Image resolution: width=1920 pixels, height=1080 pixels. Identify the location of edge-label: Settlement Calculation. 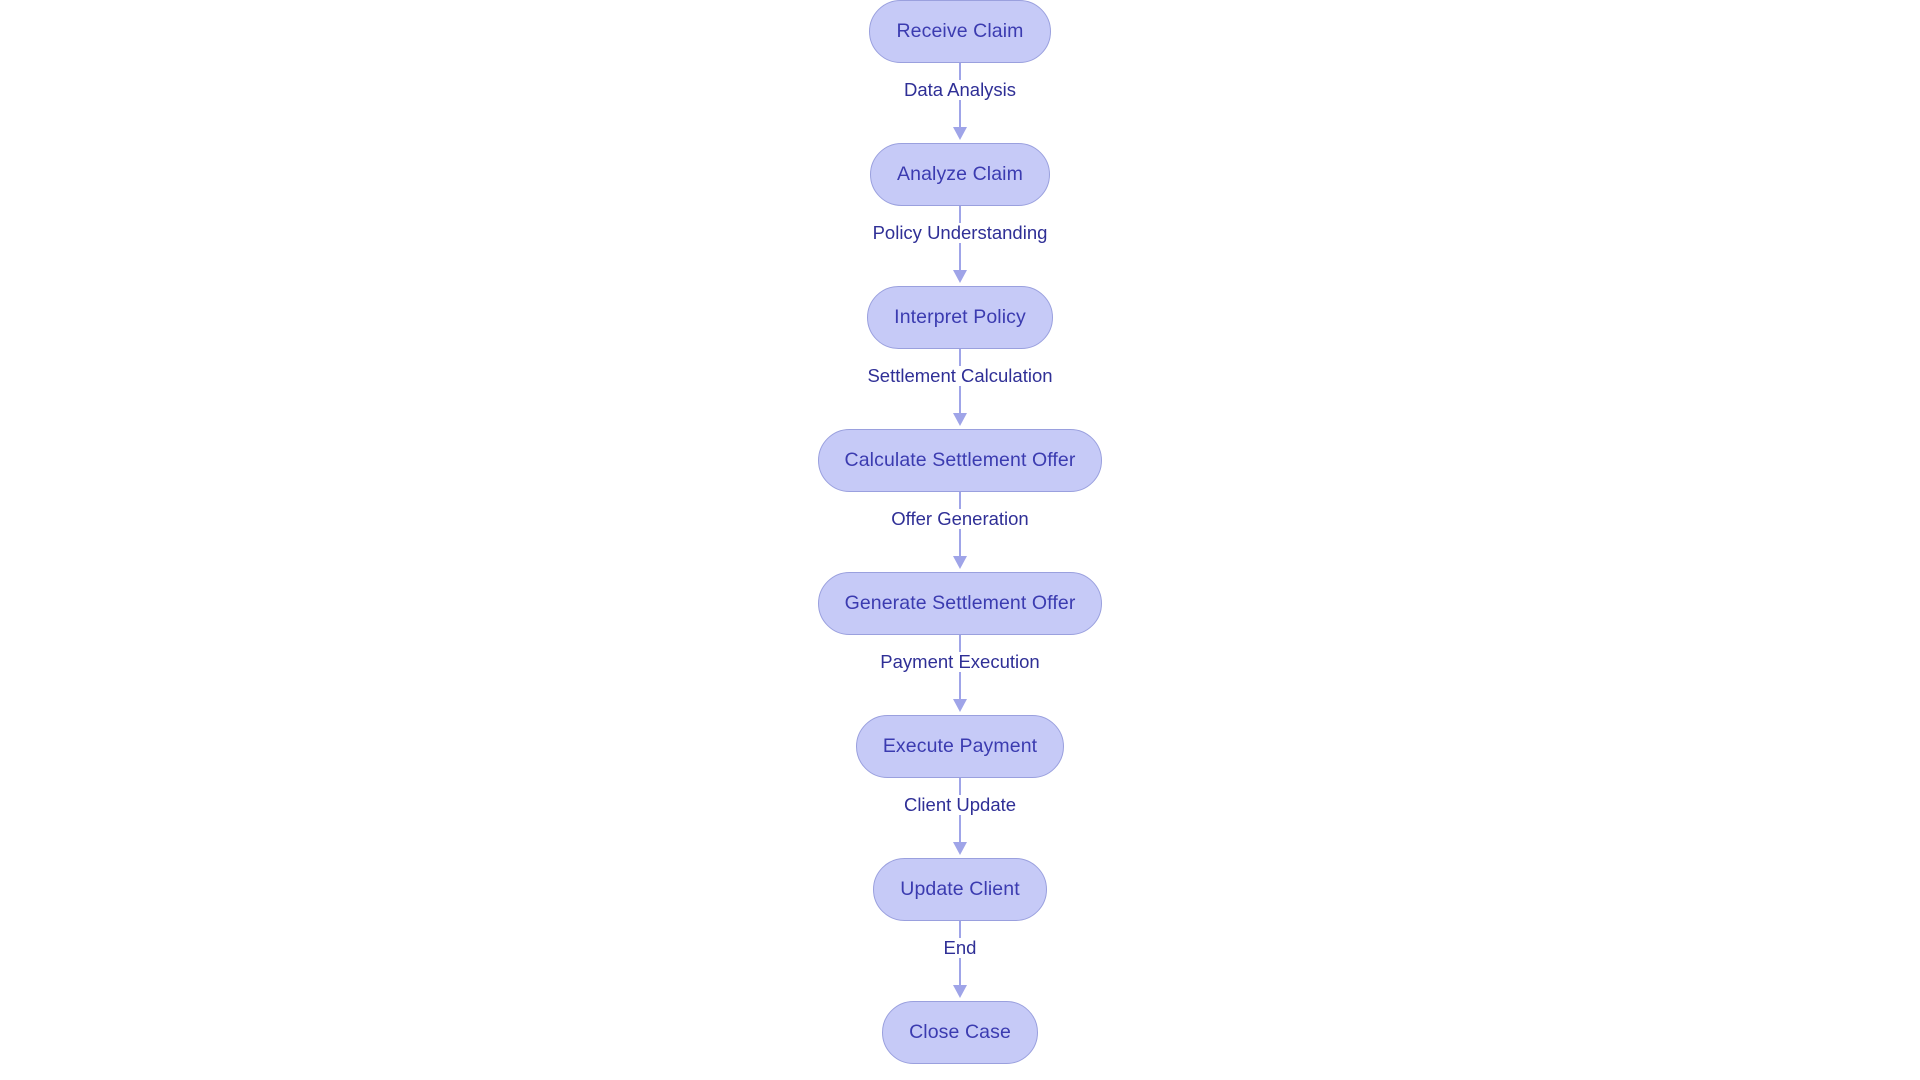
(960, 376).